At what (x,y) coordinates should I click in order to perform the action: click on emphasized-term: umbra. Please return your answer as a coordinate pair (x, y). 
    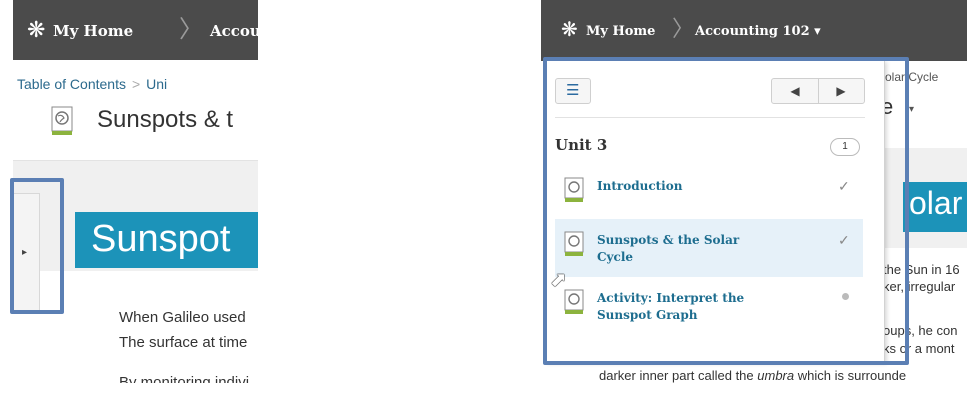
    Looking at the image, I should click on (776, 375).